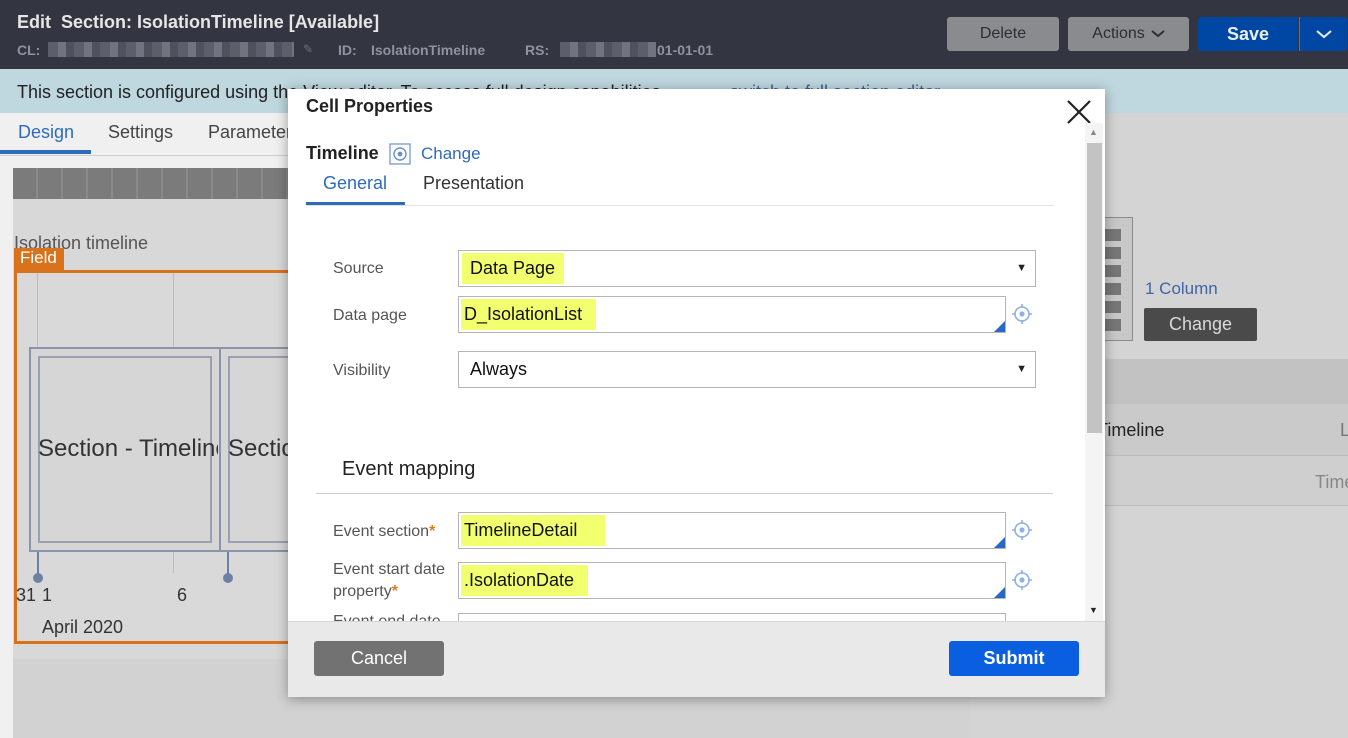 Image resolution: width=1348 pixels, height=738 pixels. Describe the element at coordinates (47, 595) in the screenshot. I see `timeline-tick: 1` at that location.